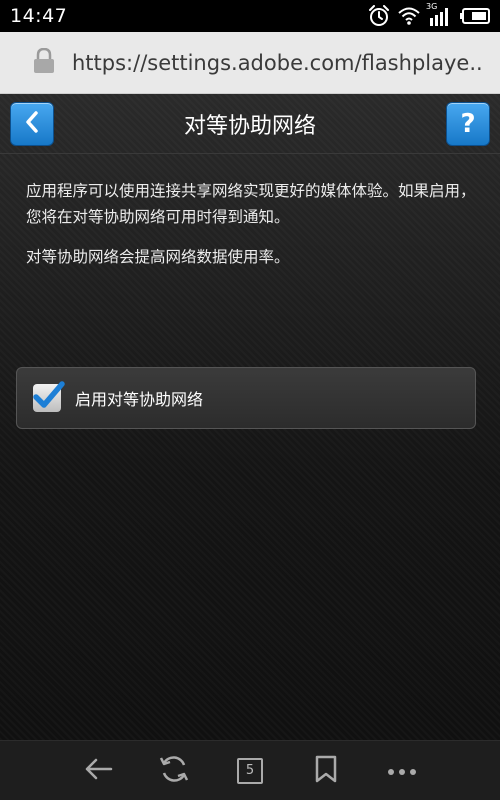 The image size is (500, 800). I want to click on enable-p2p-checkbox, so click(49, 396).